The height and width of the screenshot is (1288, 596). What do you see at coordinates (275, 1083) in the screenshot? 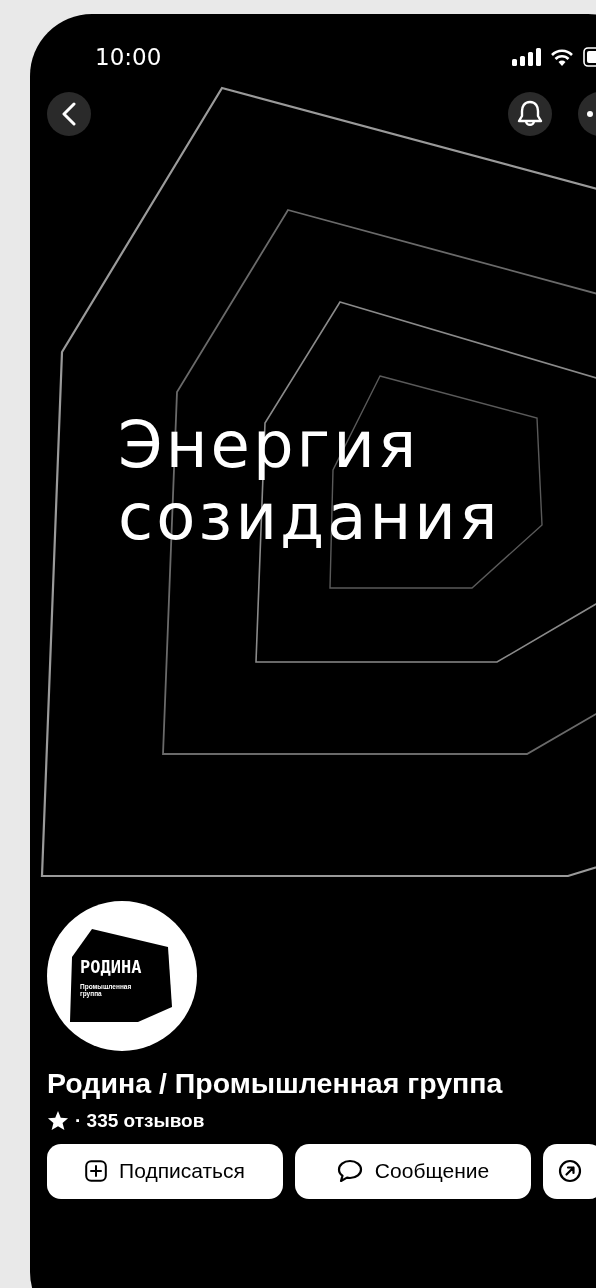
I see `company-name: Родина / Промышленная группа` at bounding box center [275, 1083].